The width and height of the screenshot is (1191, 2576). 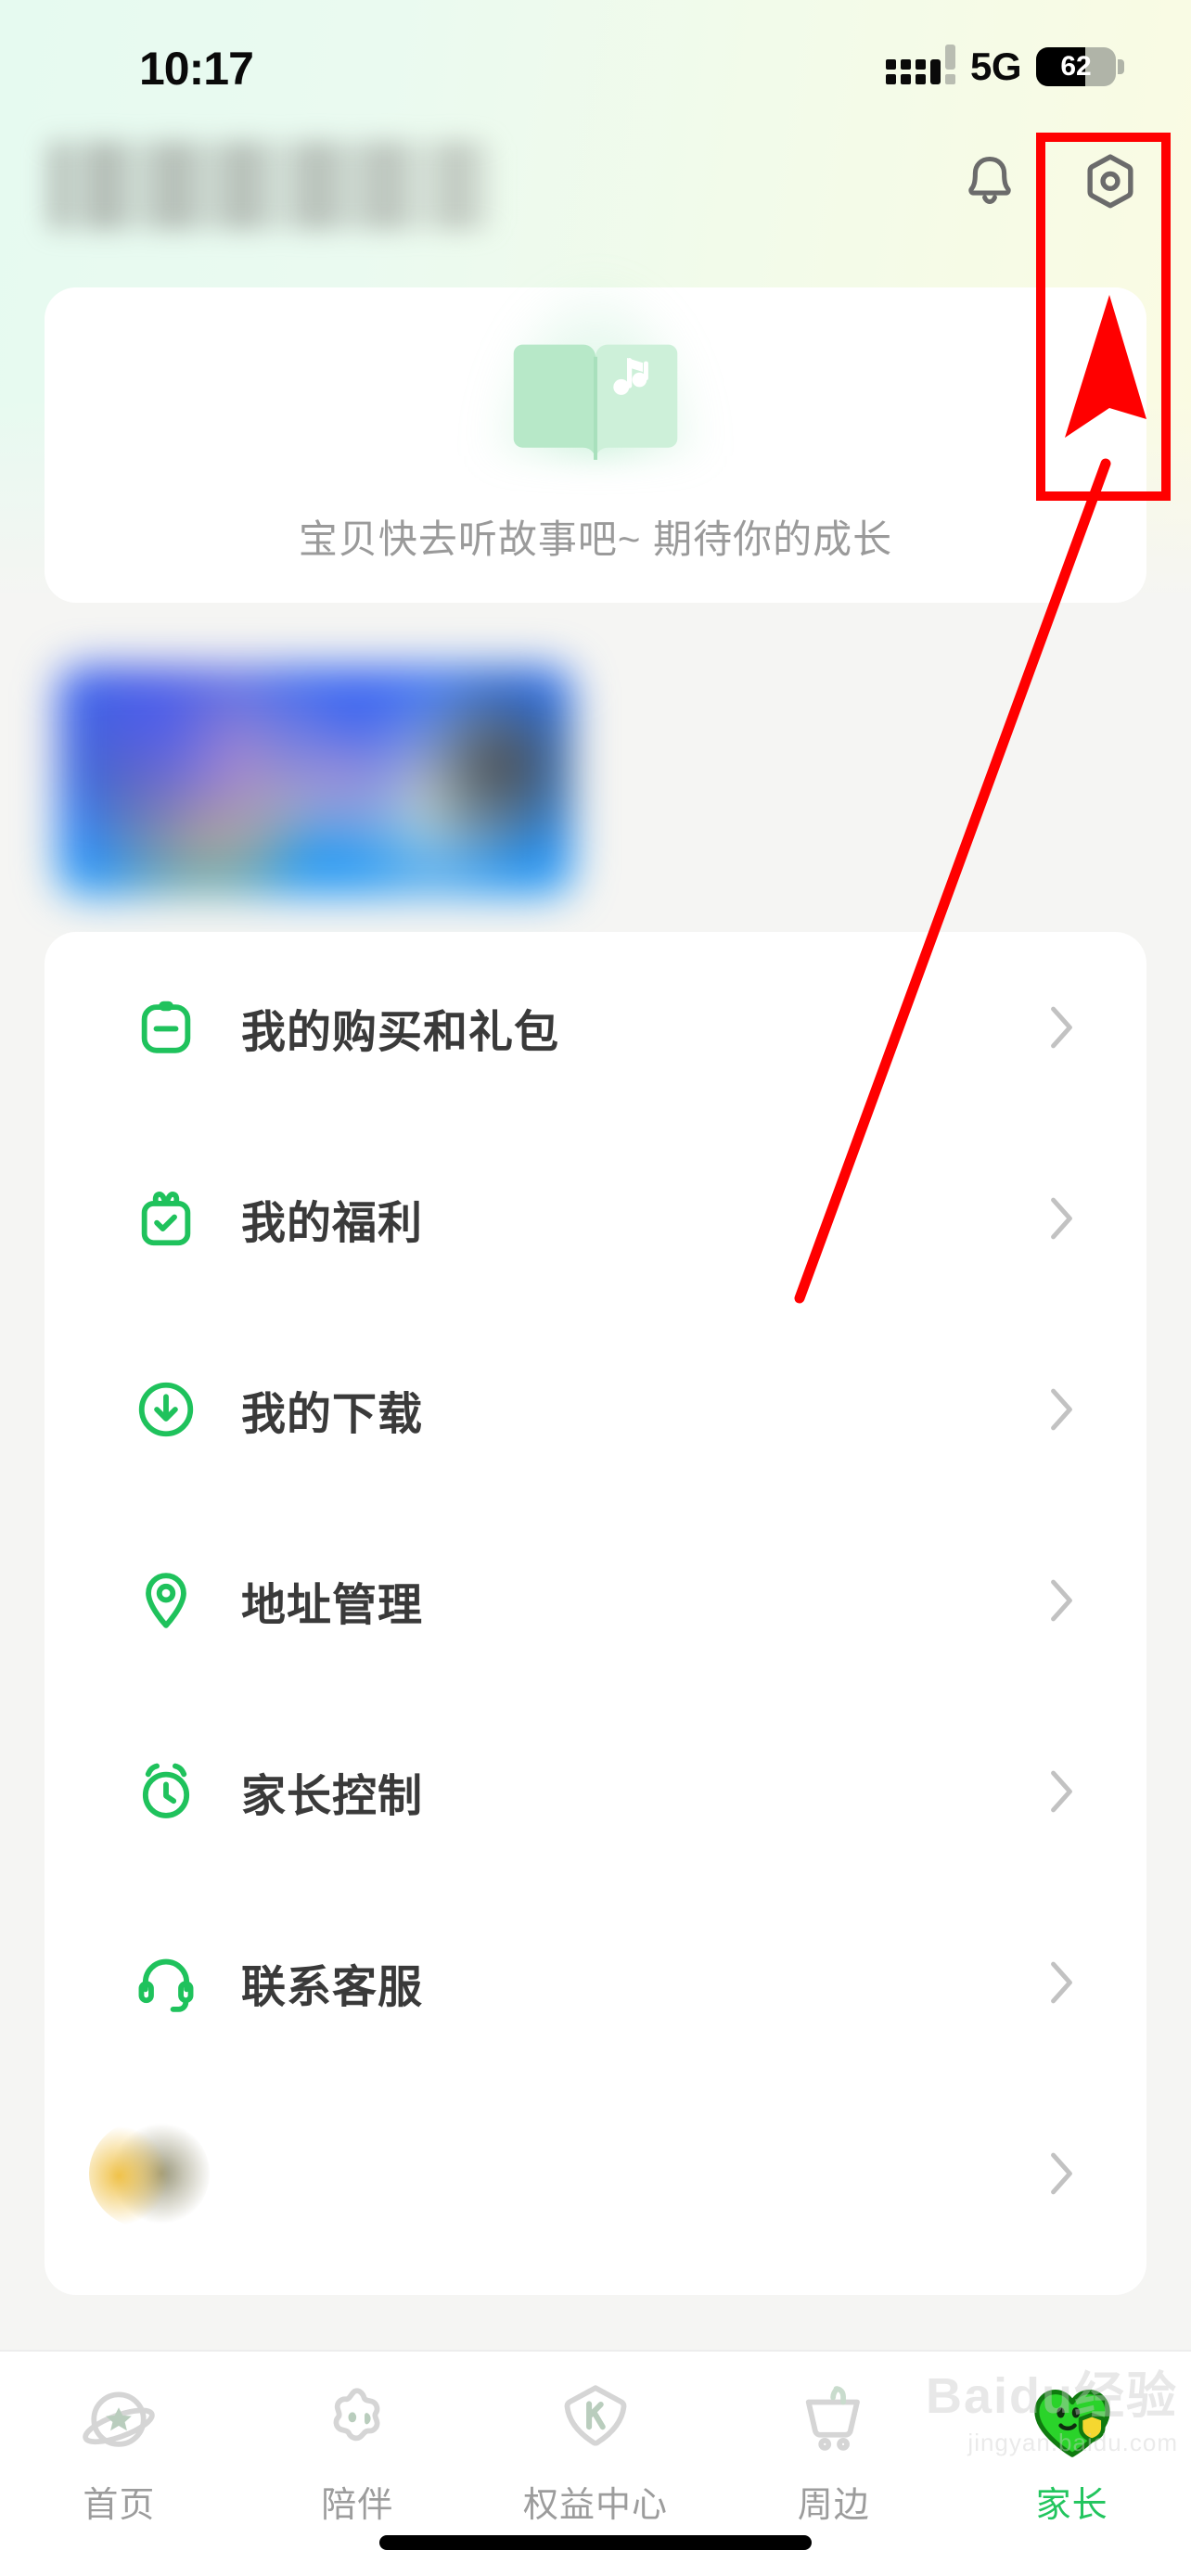 I want to click on battery-nub, so click(x=1121, y=66).